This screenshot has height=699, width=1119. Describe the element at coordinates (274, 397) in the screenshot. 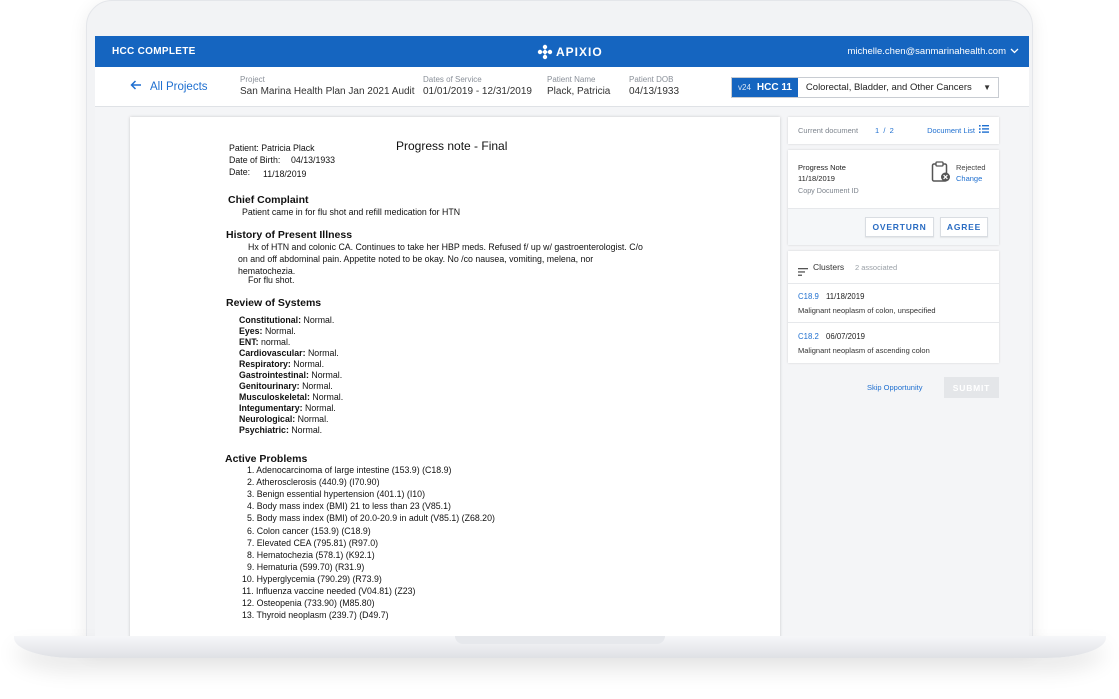

I see `ros-item-label: Musculoskeletal:` at that location.